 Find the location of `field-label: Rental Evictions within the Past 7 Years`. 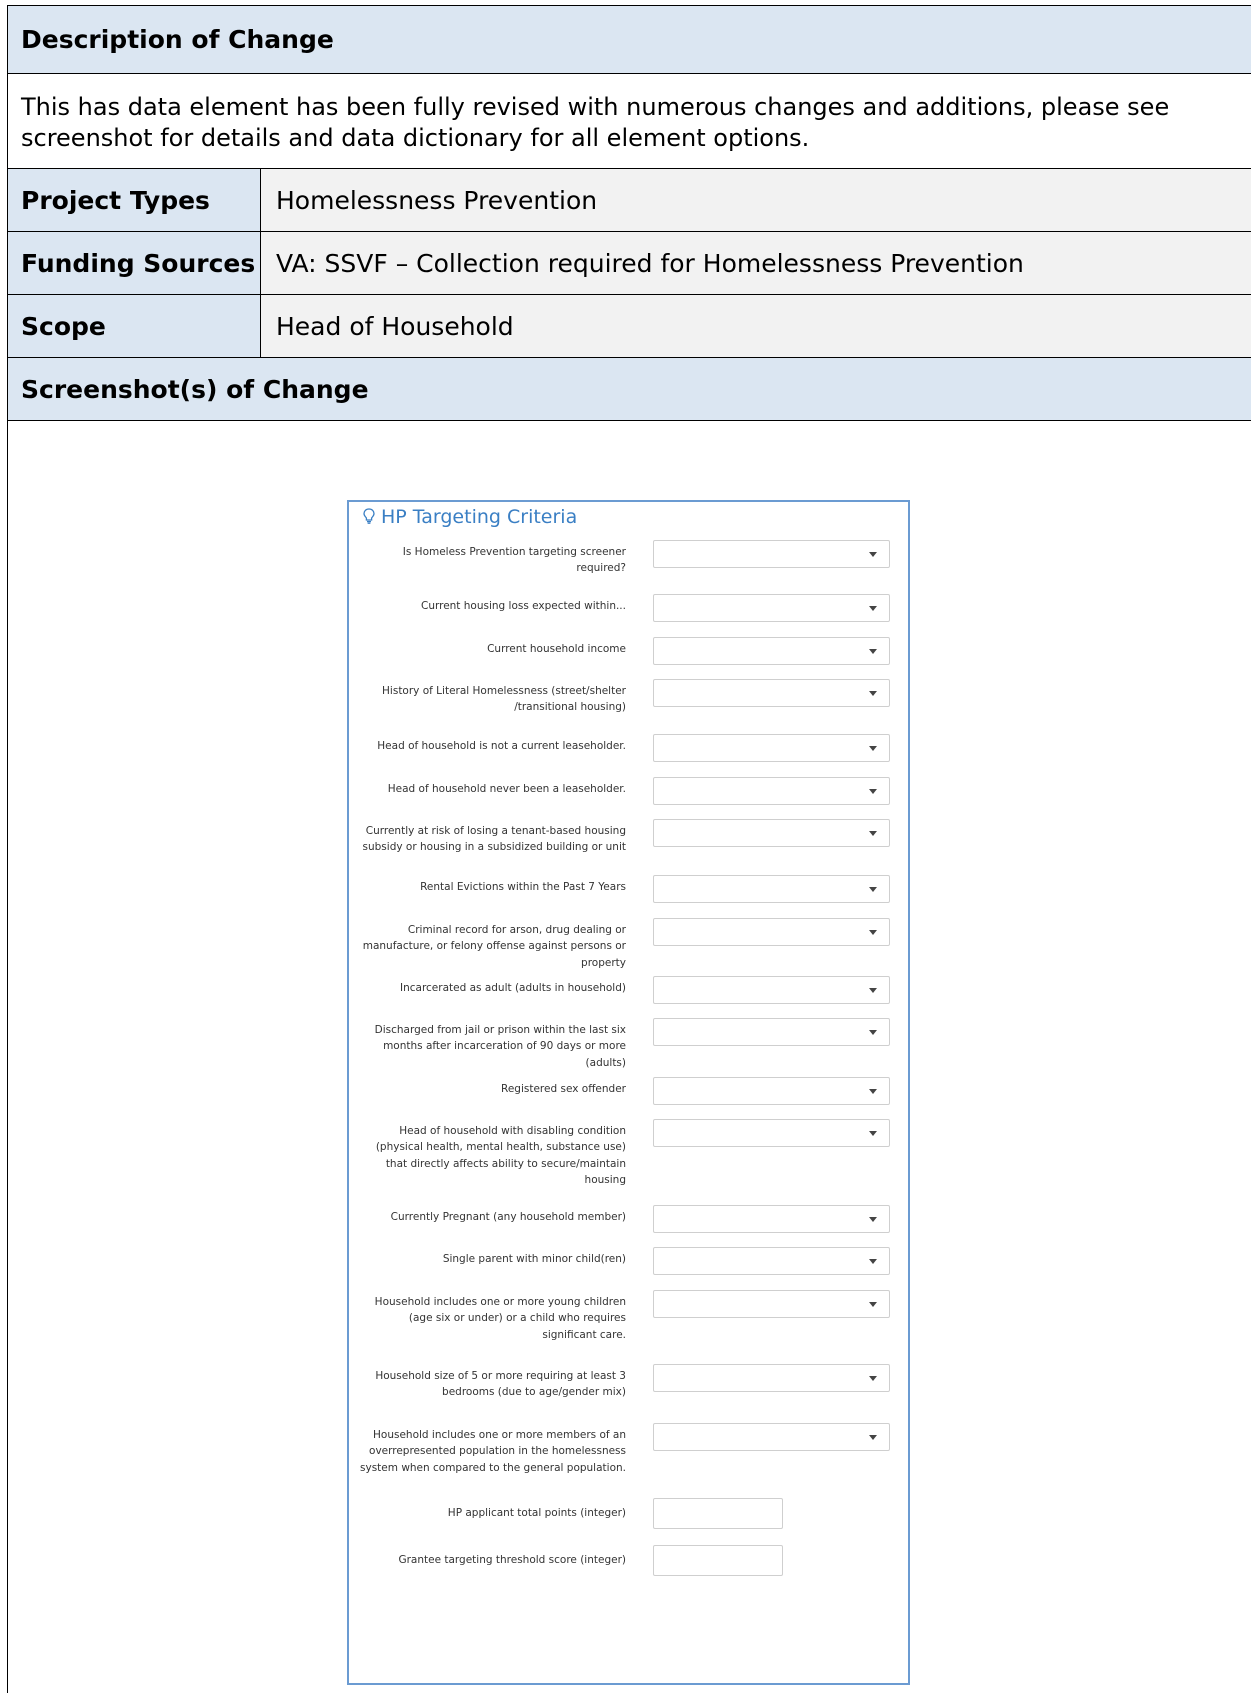

field-label: Rental Evictions within the Past 7 Years is located at coordinates (523, 887).